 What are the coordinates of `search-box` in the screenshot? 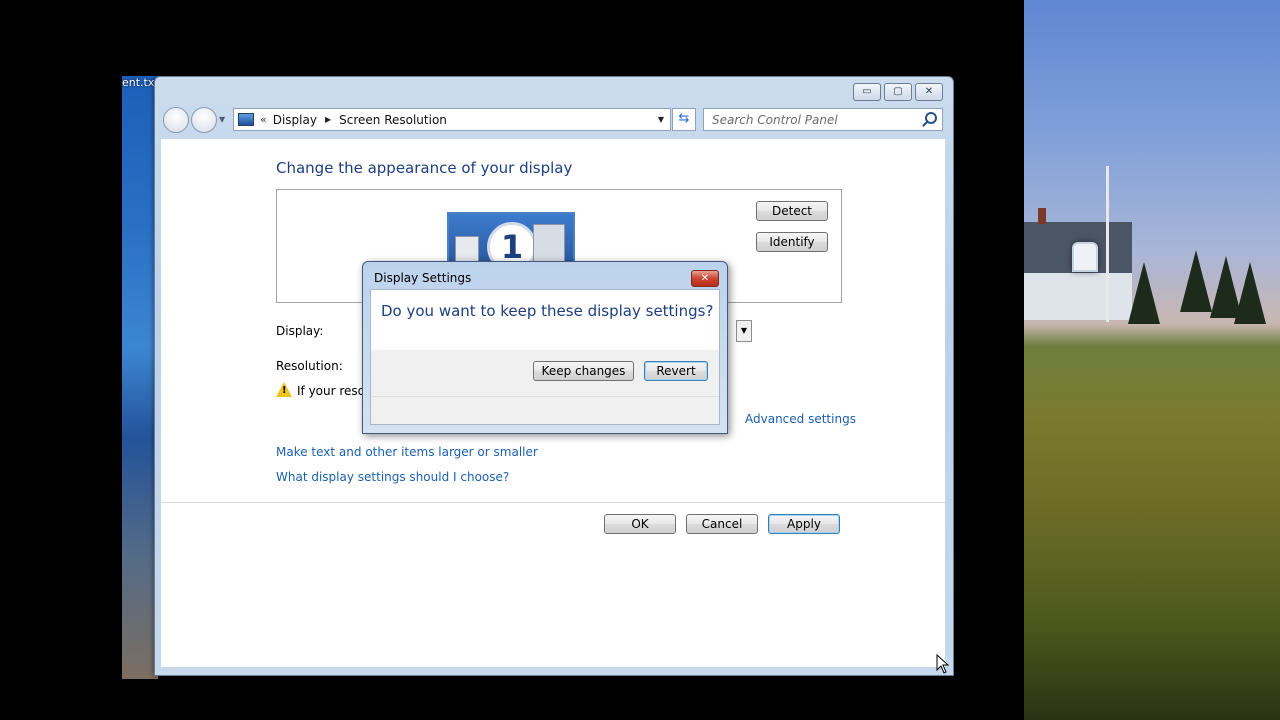 It's located at (823, 119).